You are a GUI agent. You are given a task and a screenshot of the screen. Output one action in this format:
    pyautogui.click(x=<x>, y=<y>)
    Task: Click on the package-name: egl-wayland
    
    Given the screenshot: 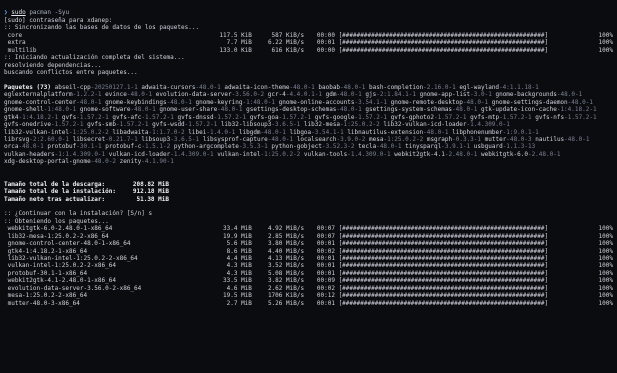 What is the action you would take?
    pyautogui.click(x=479, y=87)
    